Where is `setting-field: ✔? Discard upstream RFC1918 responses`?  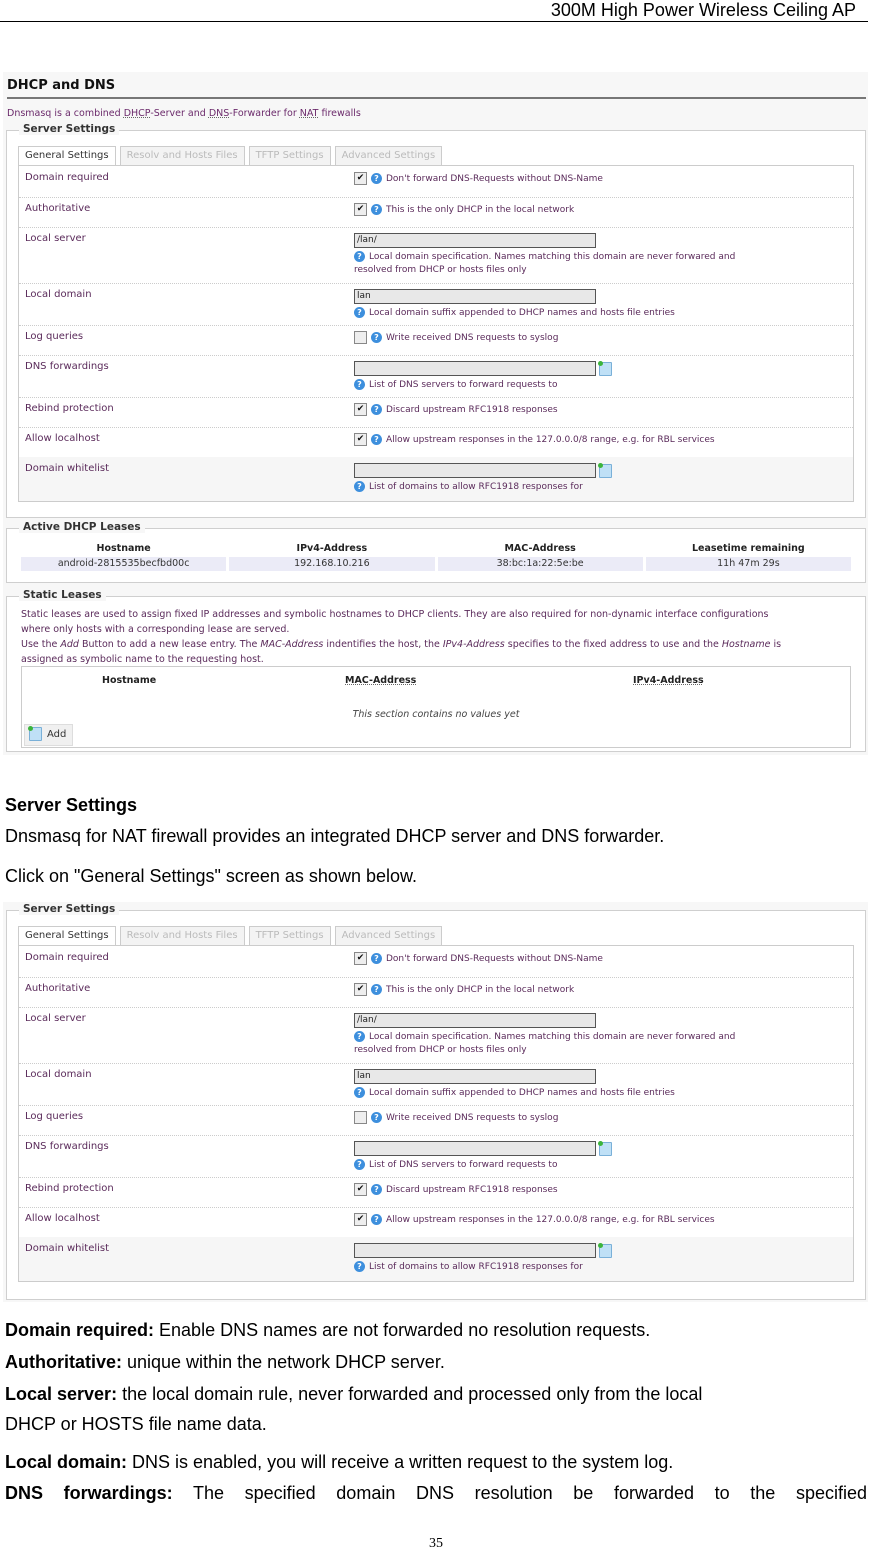 setting-field: ✔? Discard upstream RFC1918 responses is located at coordinates (456, 1189).